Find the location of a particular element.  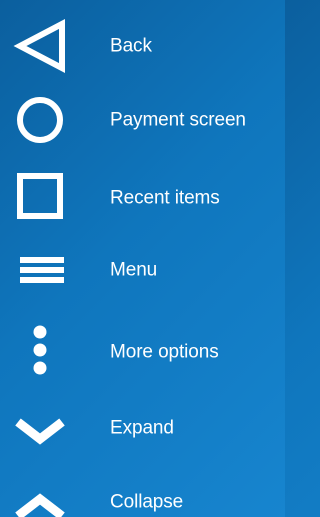

square-icon is located at coordinates (40, 198).